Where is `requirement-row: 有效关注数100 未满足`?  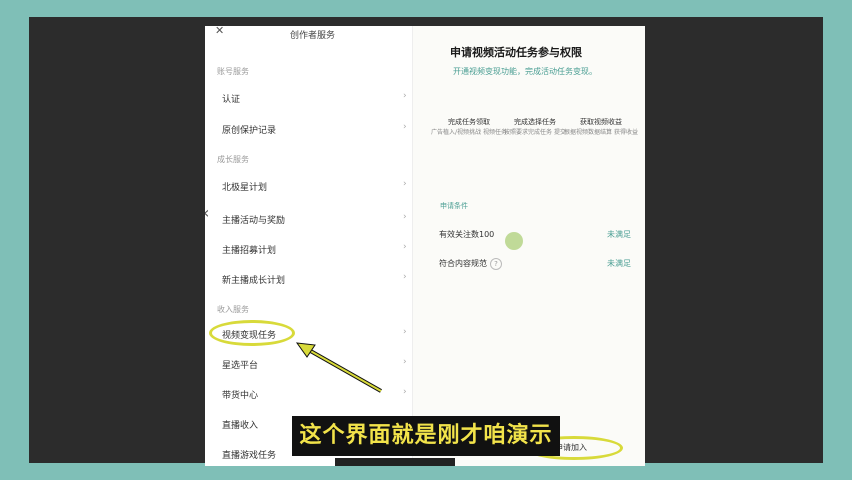
requirement-row: 有效关注数100 未满足 is located at coordinates (535, 237).